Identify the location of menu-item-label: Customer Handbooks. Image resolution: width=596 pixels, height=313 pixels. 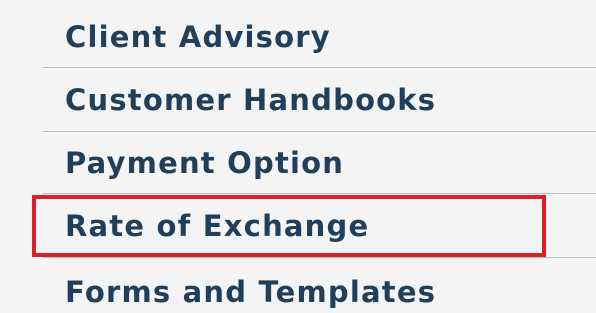
(251, 100).